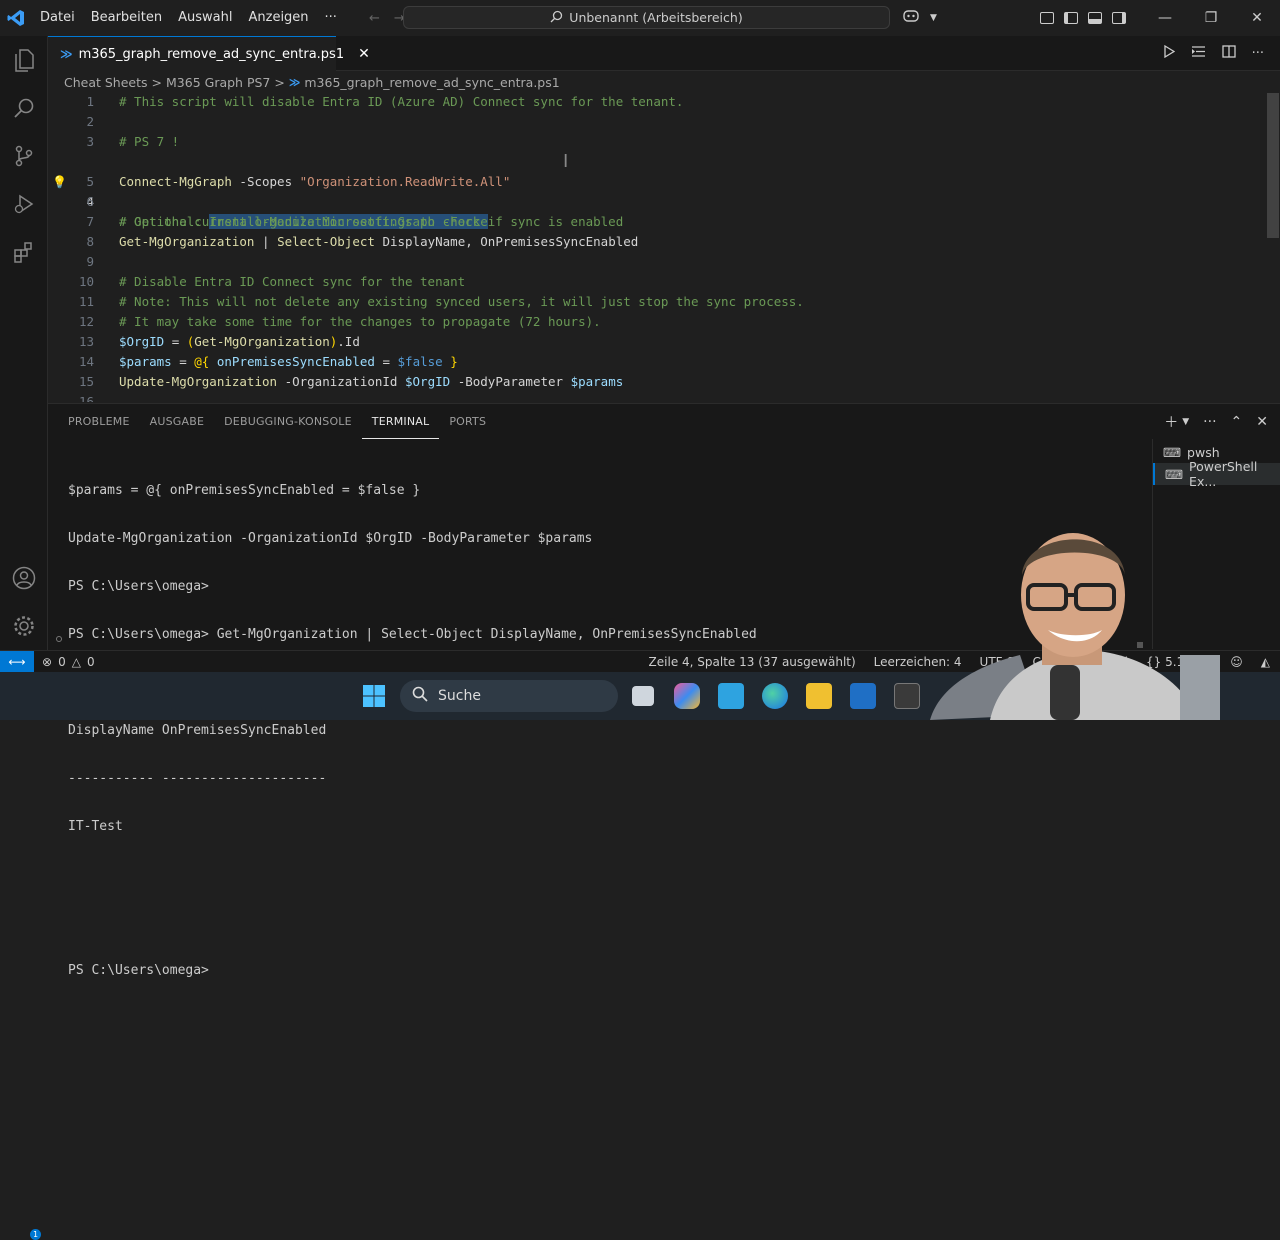 The height and width of the screenshot is (1240, 1280). Describe the element at coordinates (57, 18) in the screenshot. I see `menu-datei: Datei` at that location.